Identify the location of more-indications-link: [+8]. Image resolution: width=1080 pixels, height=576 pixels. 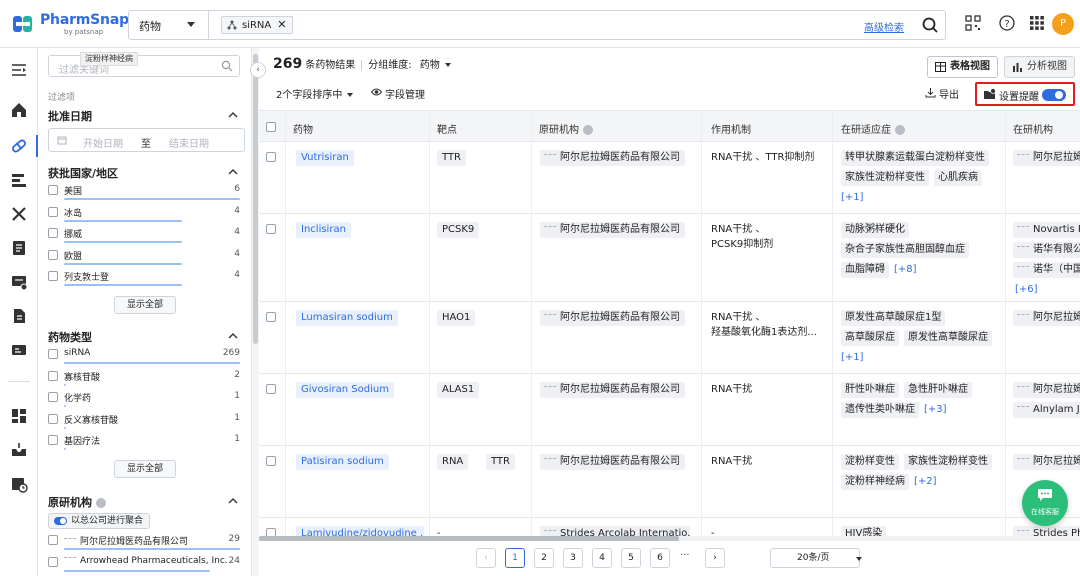
(905, 269).